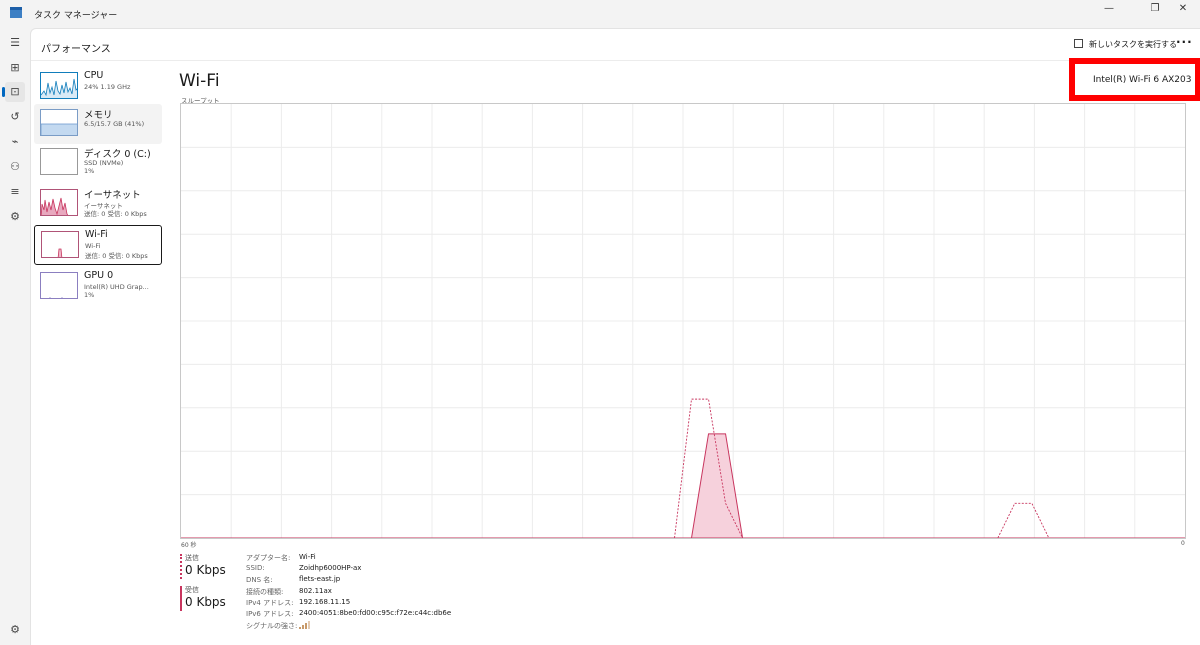  Describe the element at coordinates (98, 115) in the screenshot. I see `device-name: メモリ` at that location.